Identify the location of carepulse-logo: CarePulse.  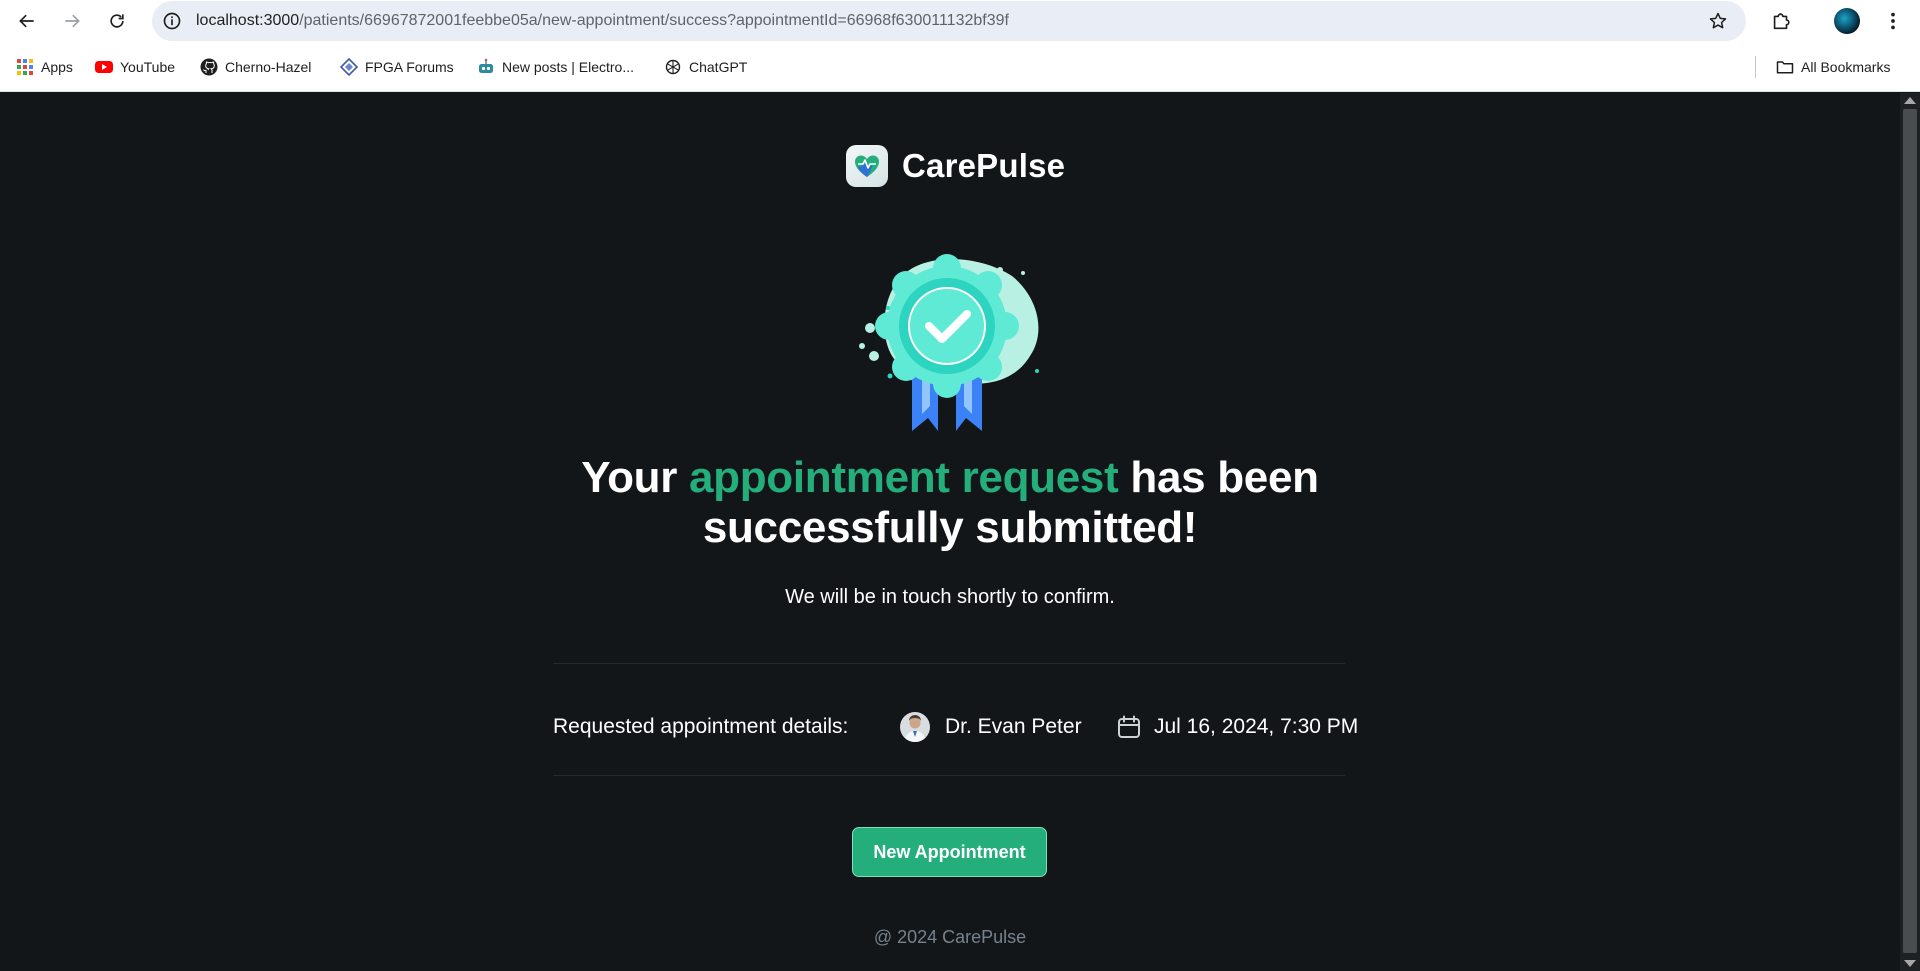
(955, 166).